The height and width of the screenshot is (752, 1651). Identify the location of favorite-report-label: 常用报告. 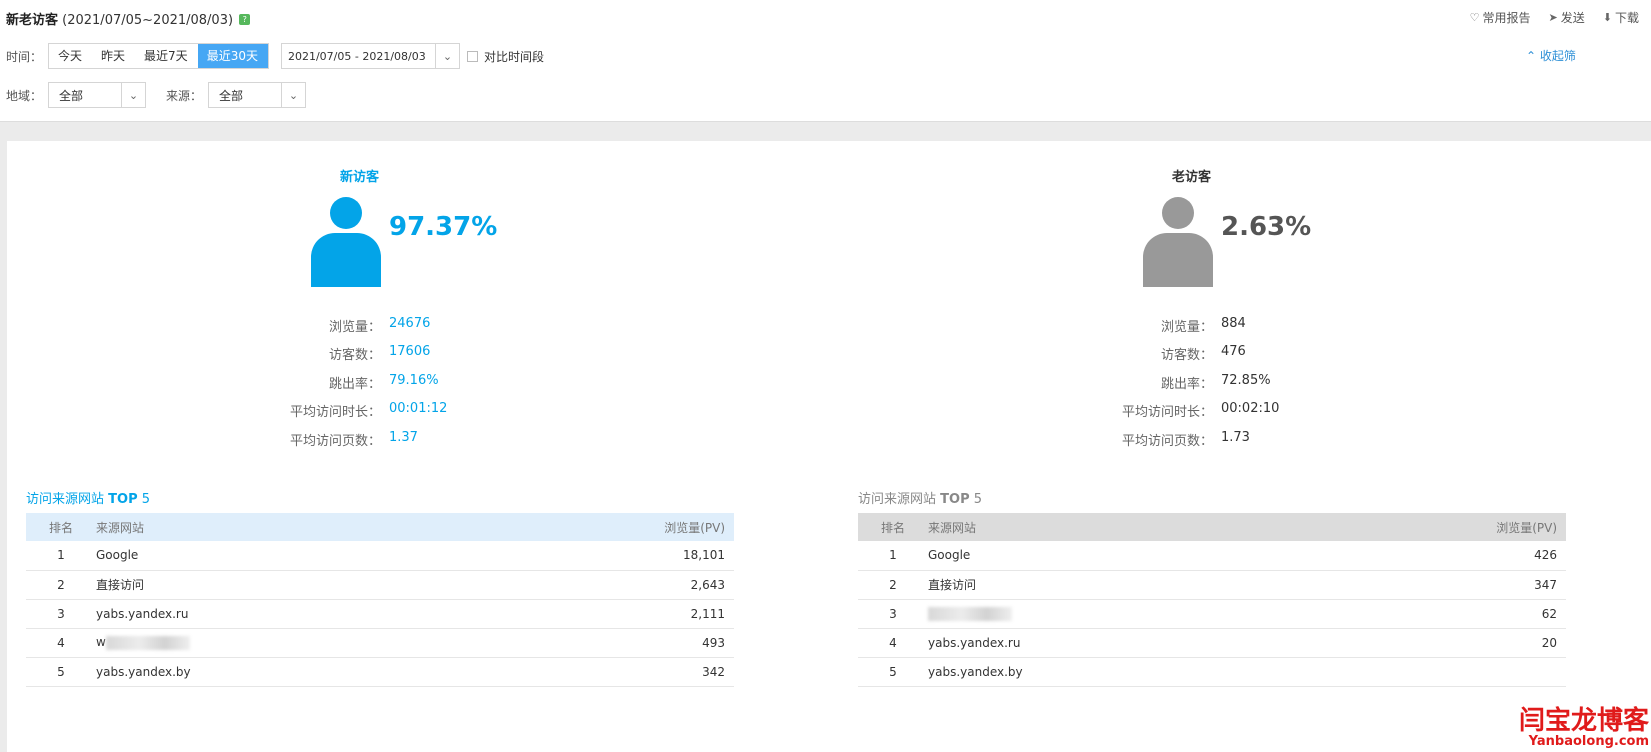
(1506, 18).